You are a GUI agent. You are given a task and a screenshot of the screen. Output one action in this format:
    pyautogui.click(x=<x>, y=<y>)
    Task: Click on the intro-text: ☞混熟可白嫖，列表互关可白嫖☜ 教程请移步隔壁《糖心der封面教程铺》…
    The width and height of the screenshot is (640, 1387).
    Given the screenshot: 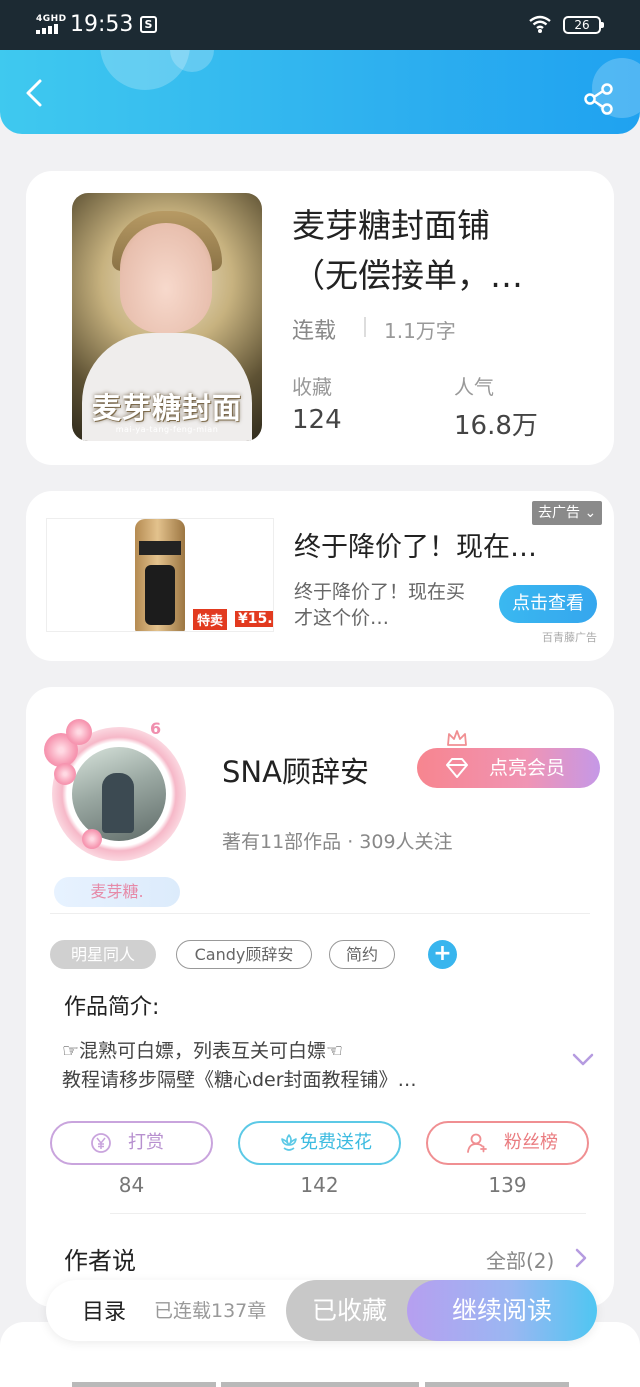 What is the action you would take?
    pyautogui.click(x=239, y=1065)
    